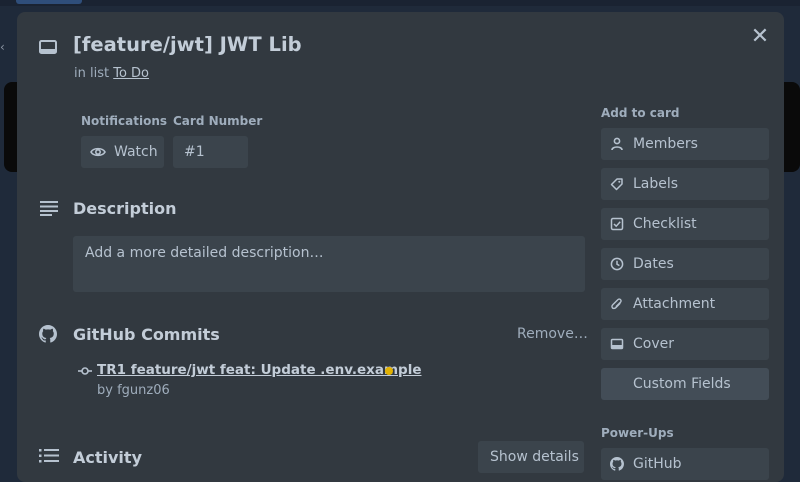  What do you see at coordinates (617, 304) in the screenshot?
I see `paperclip-icon` at bounding box center [617, 304].